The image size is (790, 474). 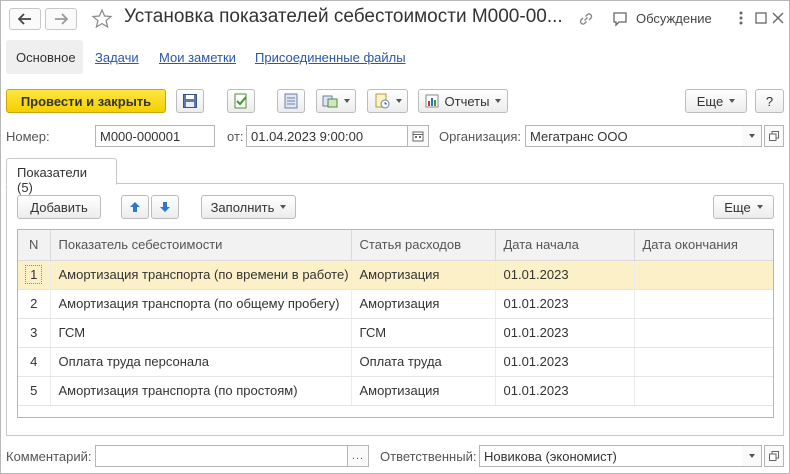 What do you see at coordinates (28, 136) in the screenshot?
I see `number-label: Номер:` at bounding box center [28, 136].